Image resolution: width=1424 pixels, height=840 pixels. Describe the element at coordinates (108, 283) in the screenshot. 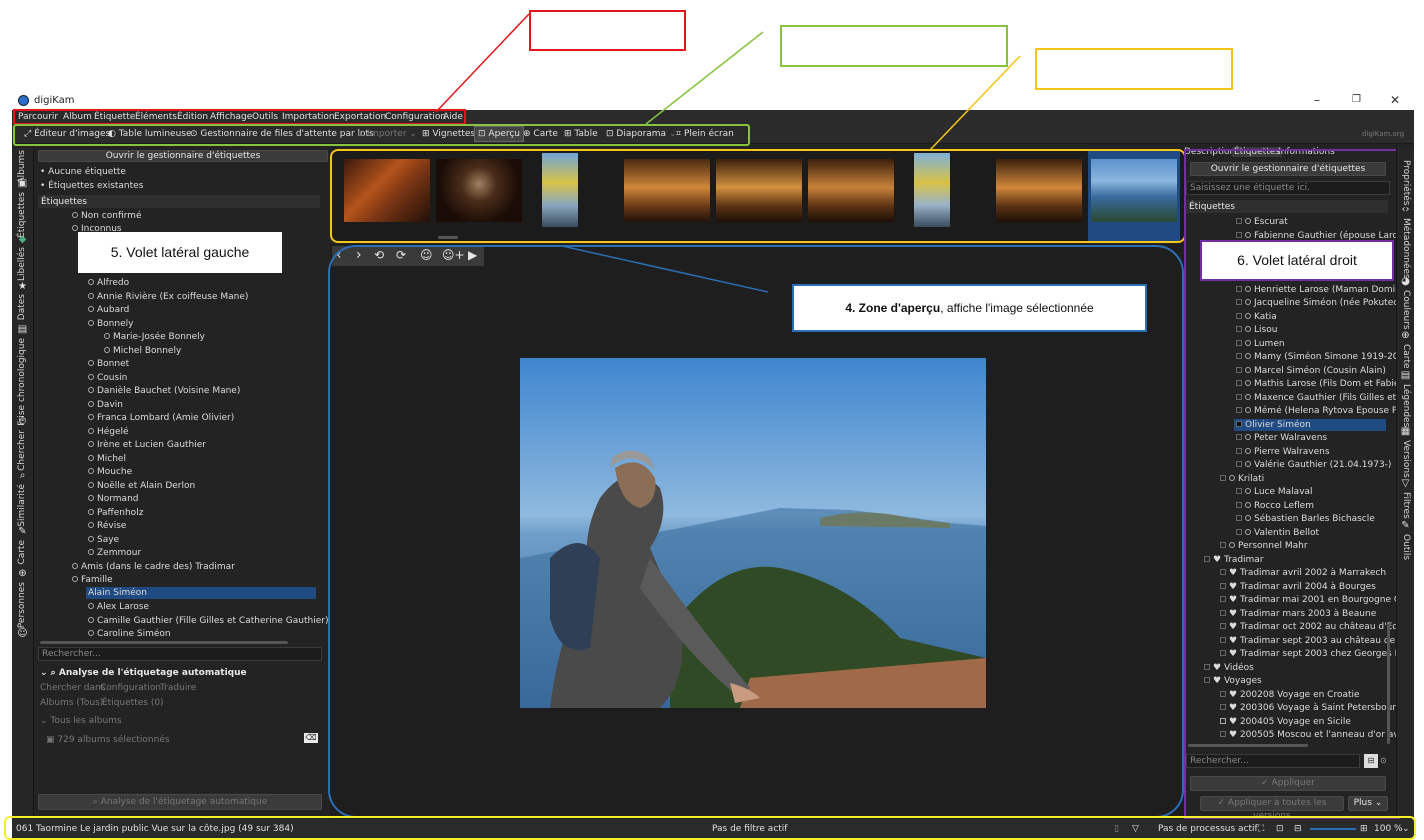

I see `tree-item: Alfredo` at that location.